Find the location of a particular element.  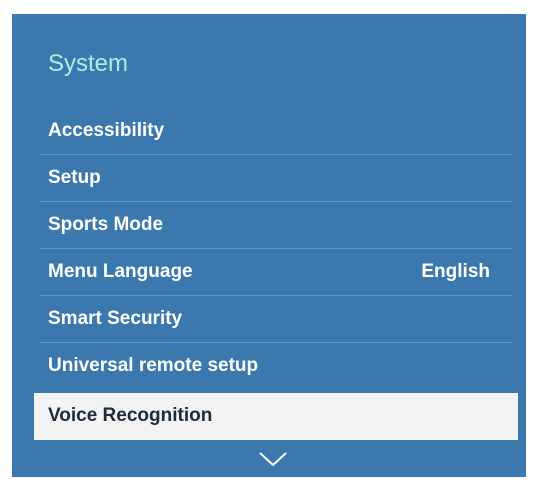

menu-item-label: Smart Security is located at coordinates (115, 318).